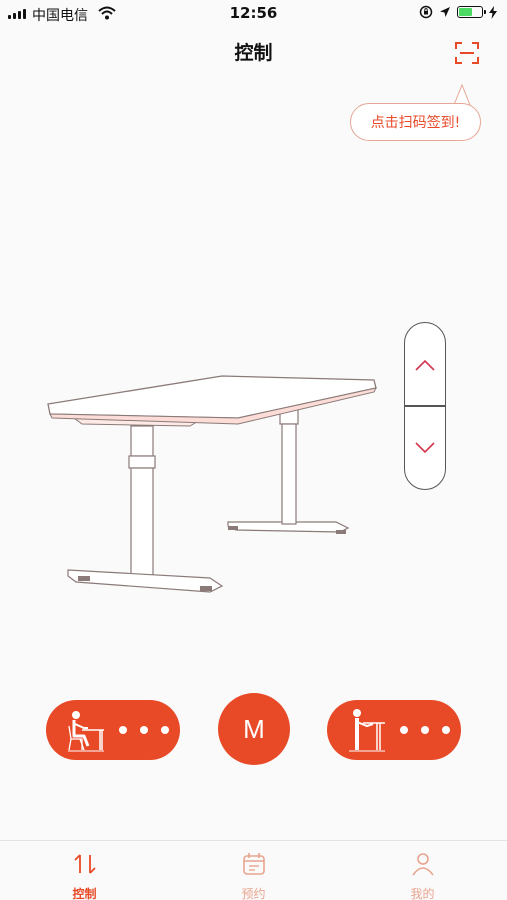  What do you see at coordinates (467, 53) in the screenshot?
I see `scan-icon` at bounding box center [467, 53].